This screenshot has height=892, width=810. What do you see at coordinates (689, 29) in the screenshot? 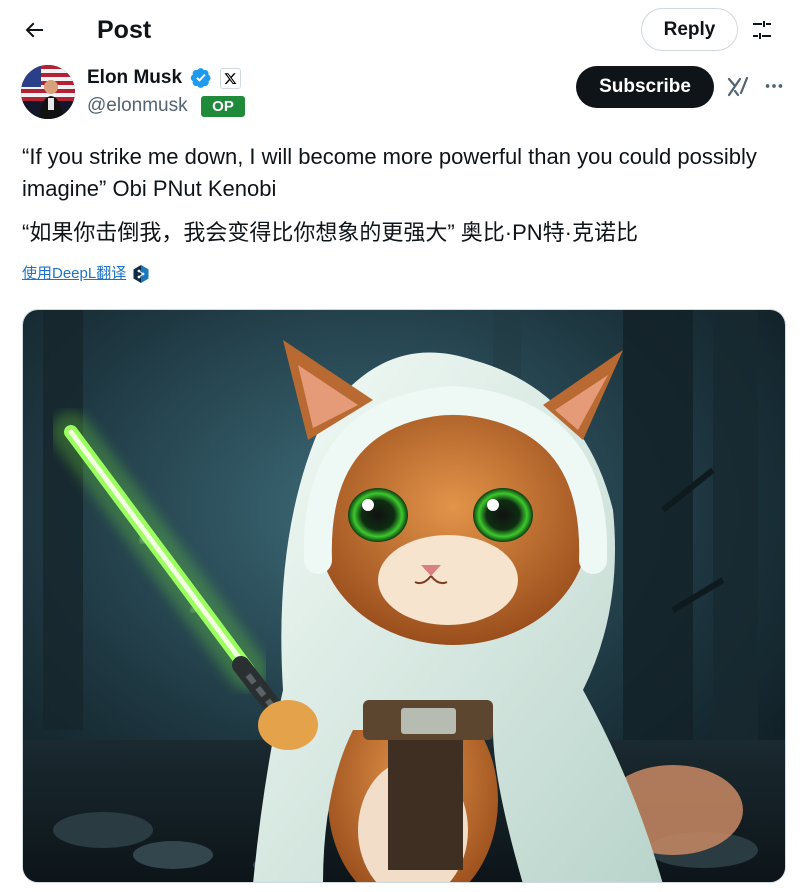
I see `reply-button: Reply` at bounding box center [689, 29].